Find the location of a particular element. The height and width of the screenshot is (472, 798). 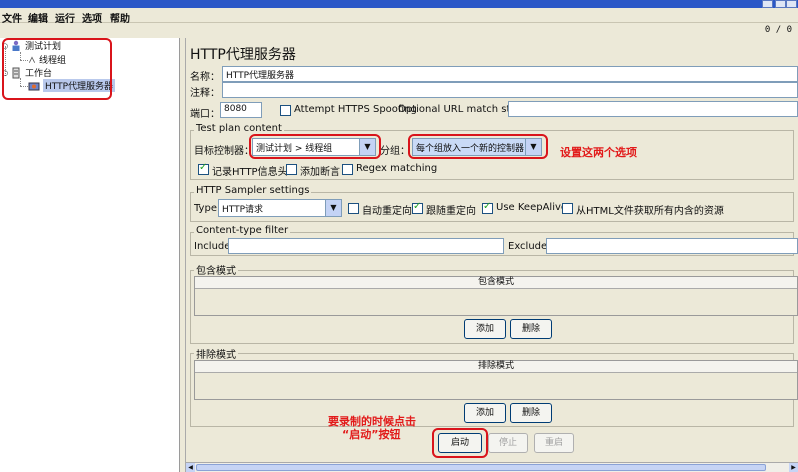

include-filter-input is located at coordinates (366, 246).